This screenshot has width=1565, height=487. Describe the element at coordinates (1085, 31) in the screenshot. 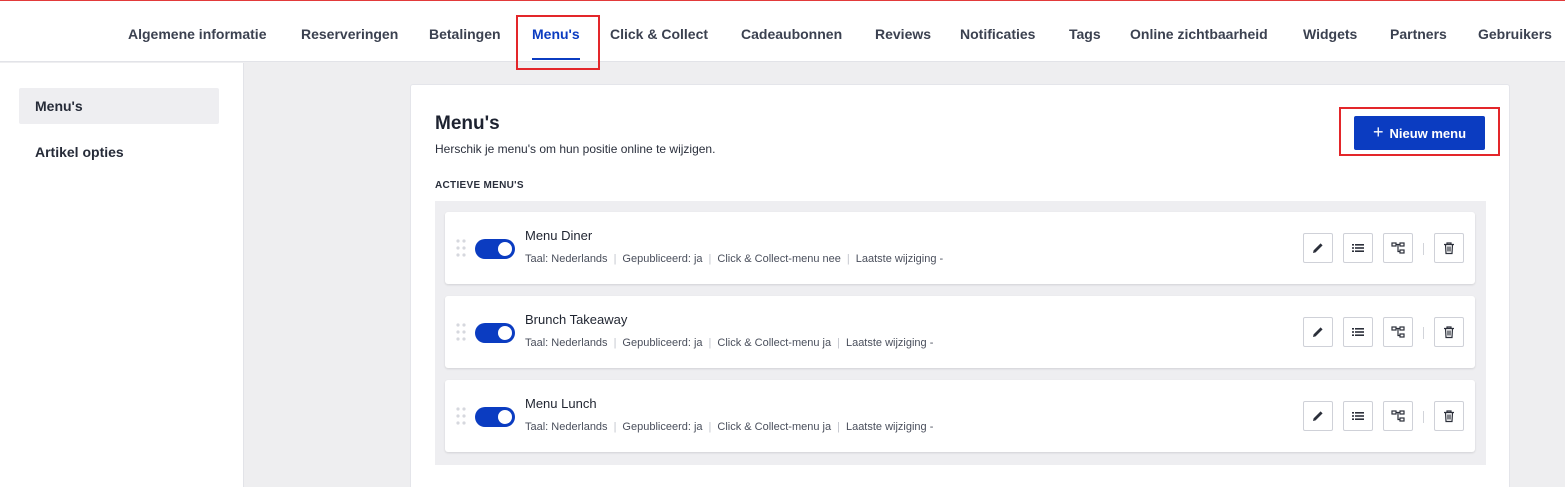

I see `tab-tags: Tags` at that location.